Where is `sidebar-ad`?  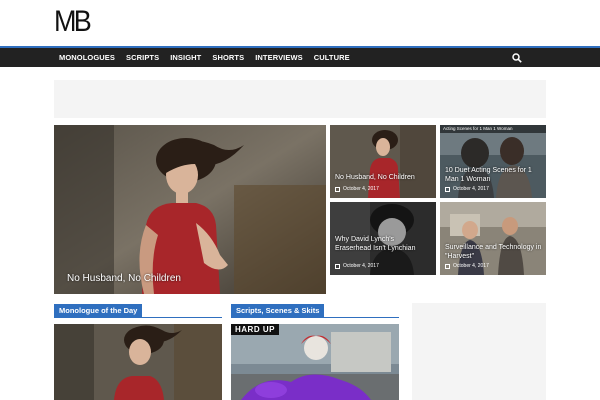
sidebar-ad is located at coordinates (479, 351).